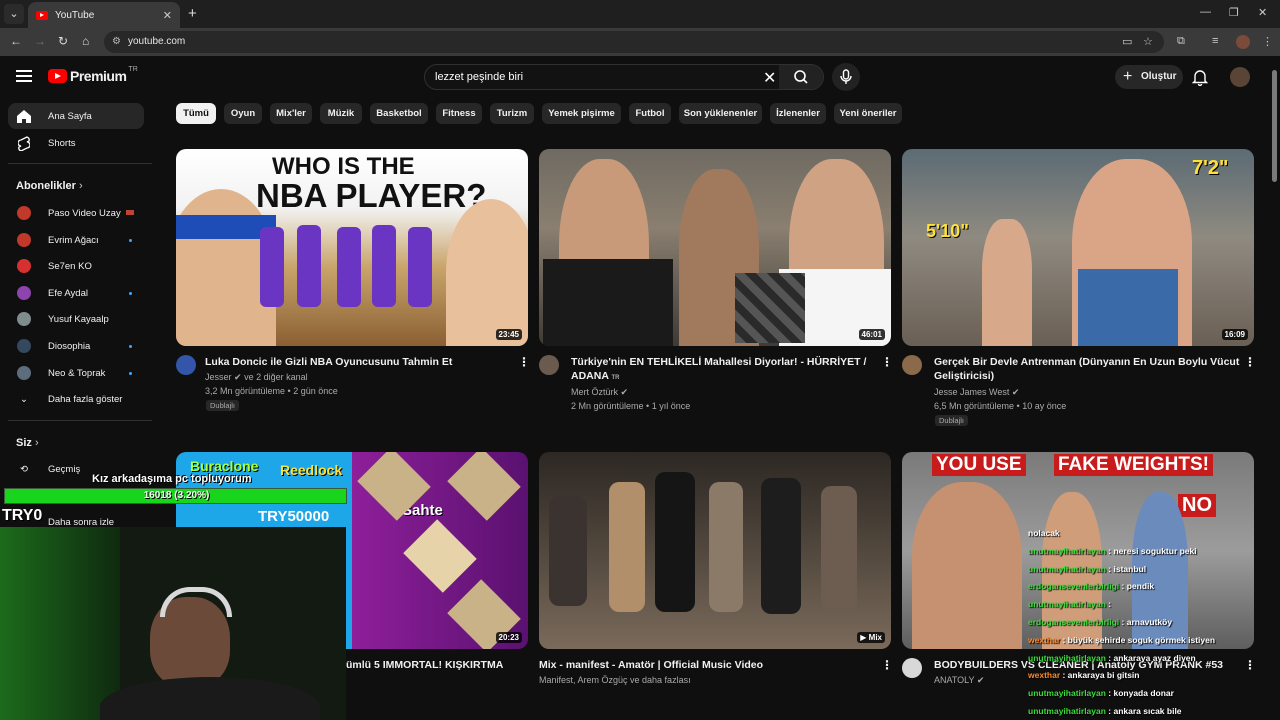 This screenshot has height=720, width=1280. Describe the element at coordinates (341, 113) in the screenshot. I see `chip: Müzik` at that location.